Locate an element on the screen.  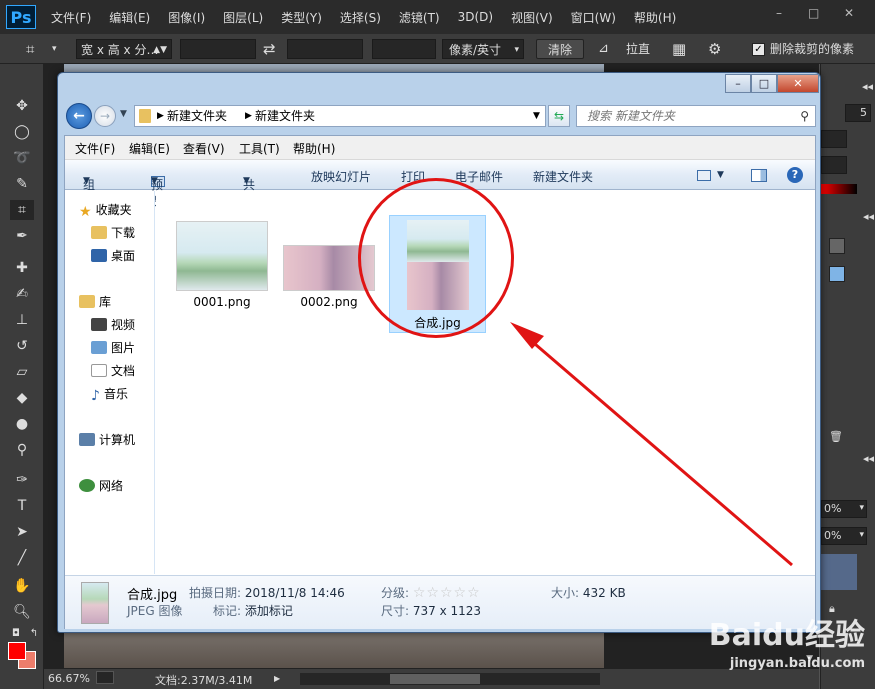
annotation-circle is located at coordinates (436, 258).